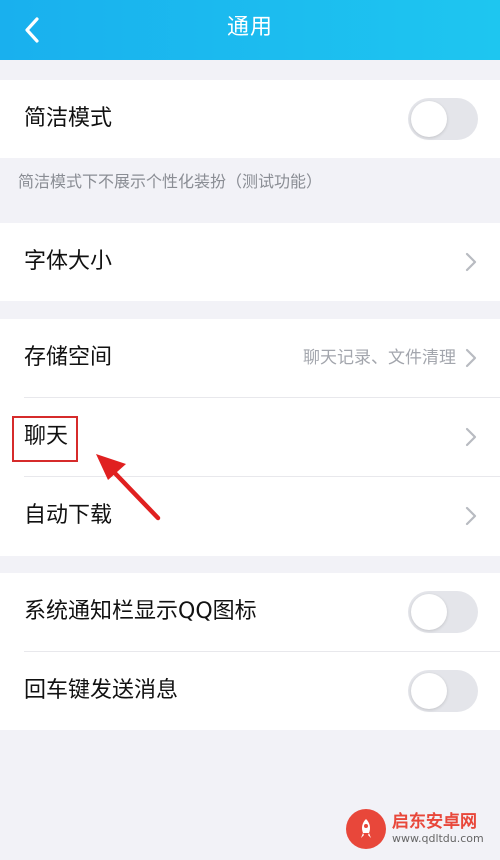 The height and width of the screenshot is (860, 500). I want to click on rocket-icon, so click(366, 828).